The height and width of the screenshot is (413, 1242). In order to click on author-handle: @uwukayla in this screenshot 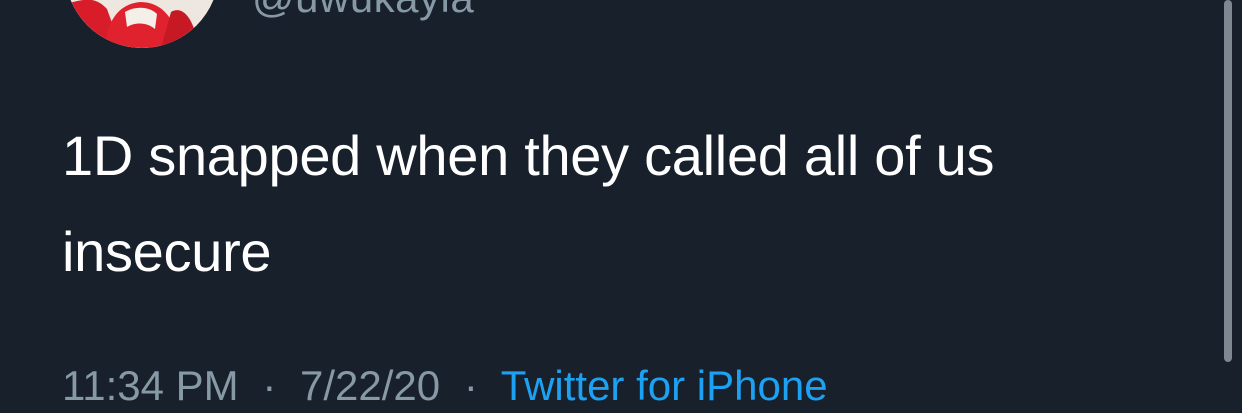, I will do `click(363, 11)`.